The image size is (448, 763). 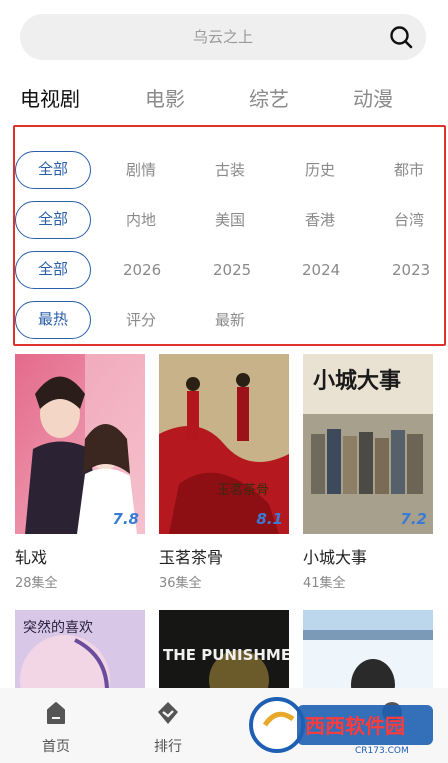 I want to click on filter-sort-hot: 最热, so click(x=53, y=320).